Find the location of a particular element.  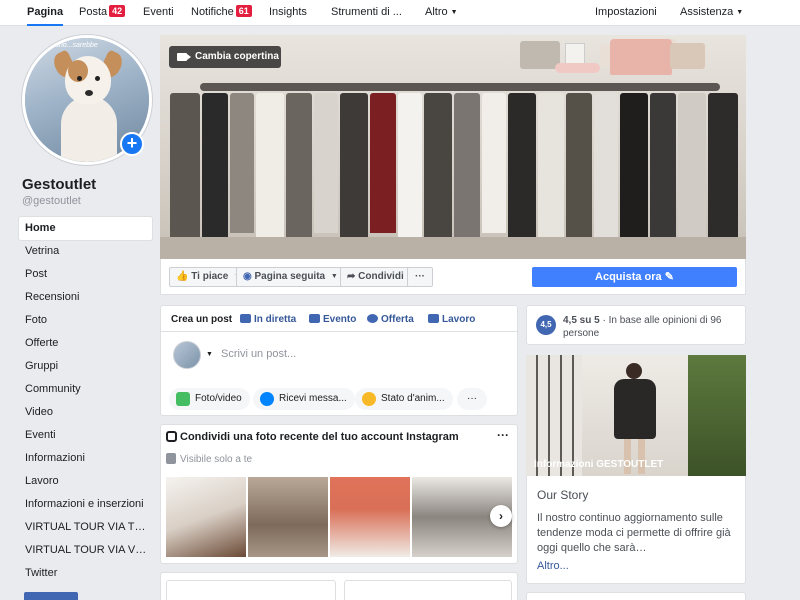

offer-tag-icon is located at coordinates (372, 318).